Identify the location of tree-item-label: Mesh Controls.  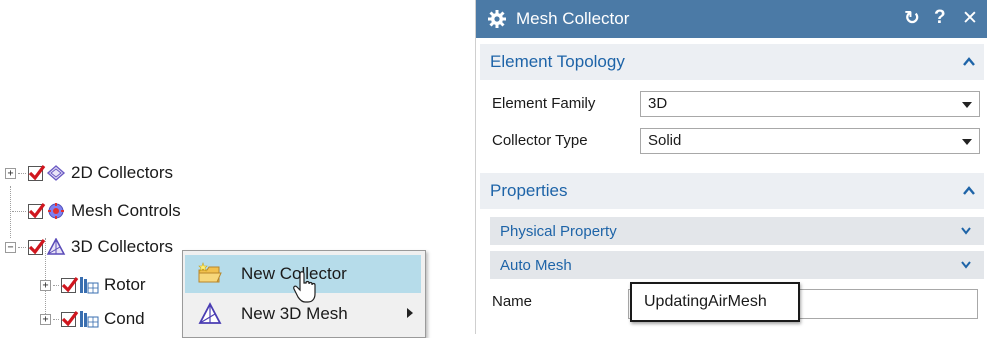
(126, 210).